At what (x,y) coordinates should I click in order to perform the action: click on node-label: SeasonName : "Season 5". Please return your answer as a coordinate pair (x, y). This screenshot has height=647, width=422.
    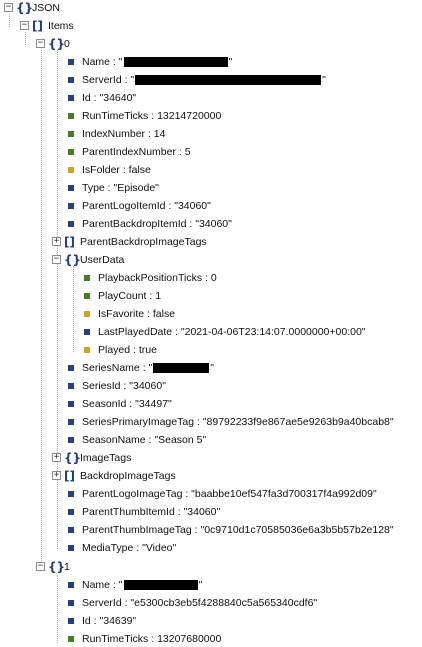
    Looking at the image, I should click on (144, 440).